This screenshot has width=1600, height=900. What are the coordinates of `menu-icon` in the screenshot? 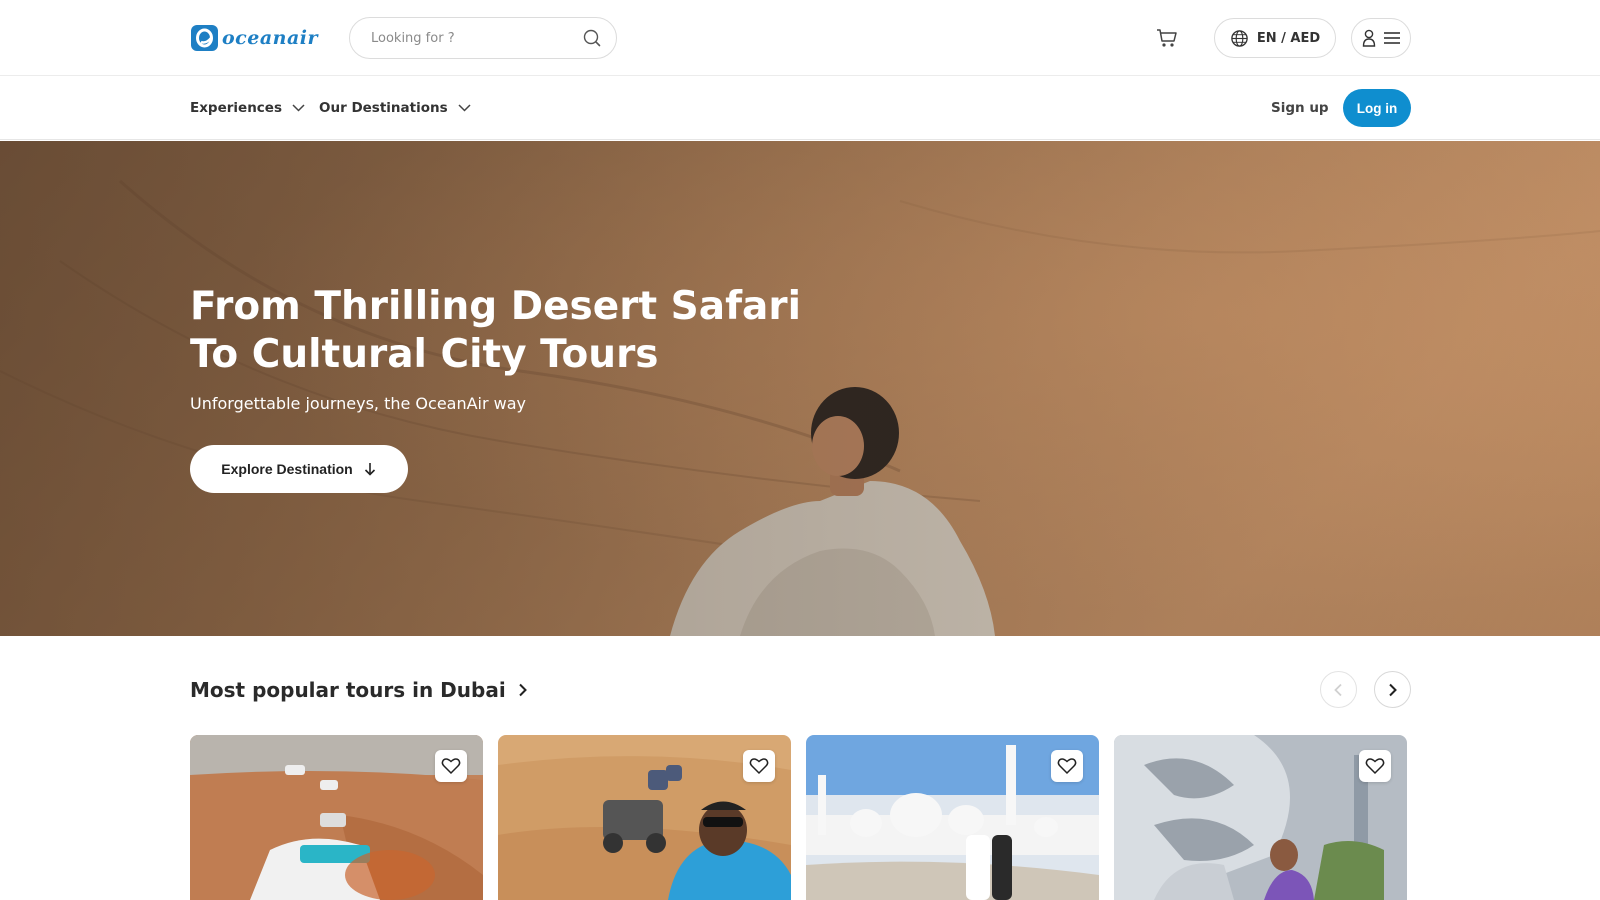 It's located at (1392, 38).